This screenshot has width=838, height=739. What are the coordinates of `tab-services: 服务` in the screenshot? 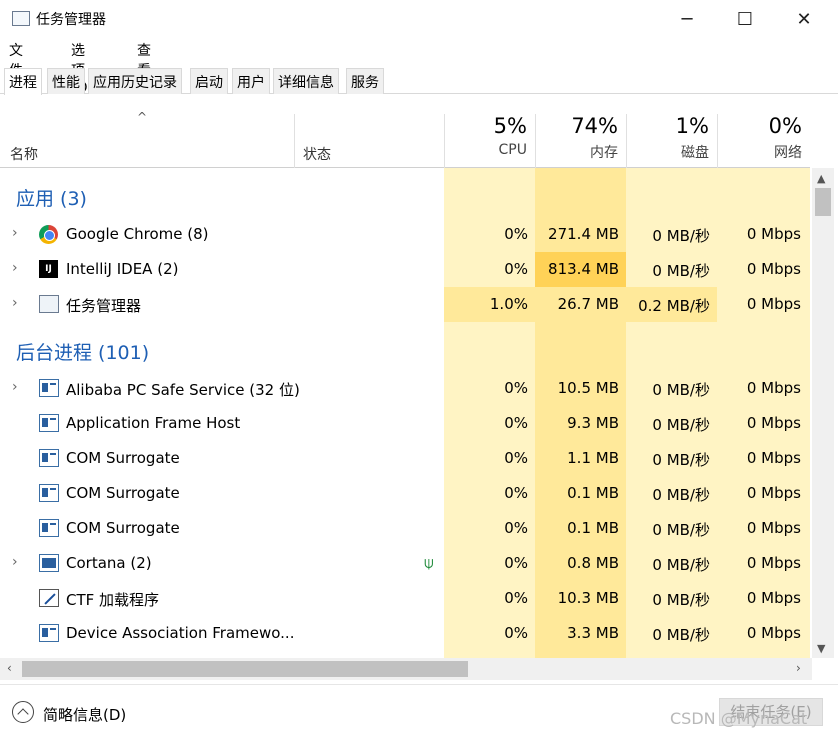 It's located at (365, 81).